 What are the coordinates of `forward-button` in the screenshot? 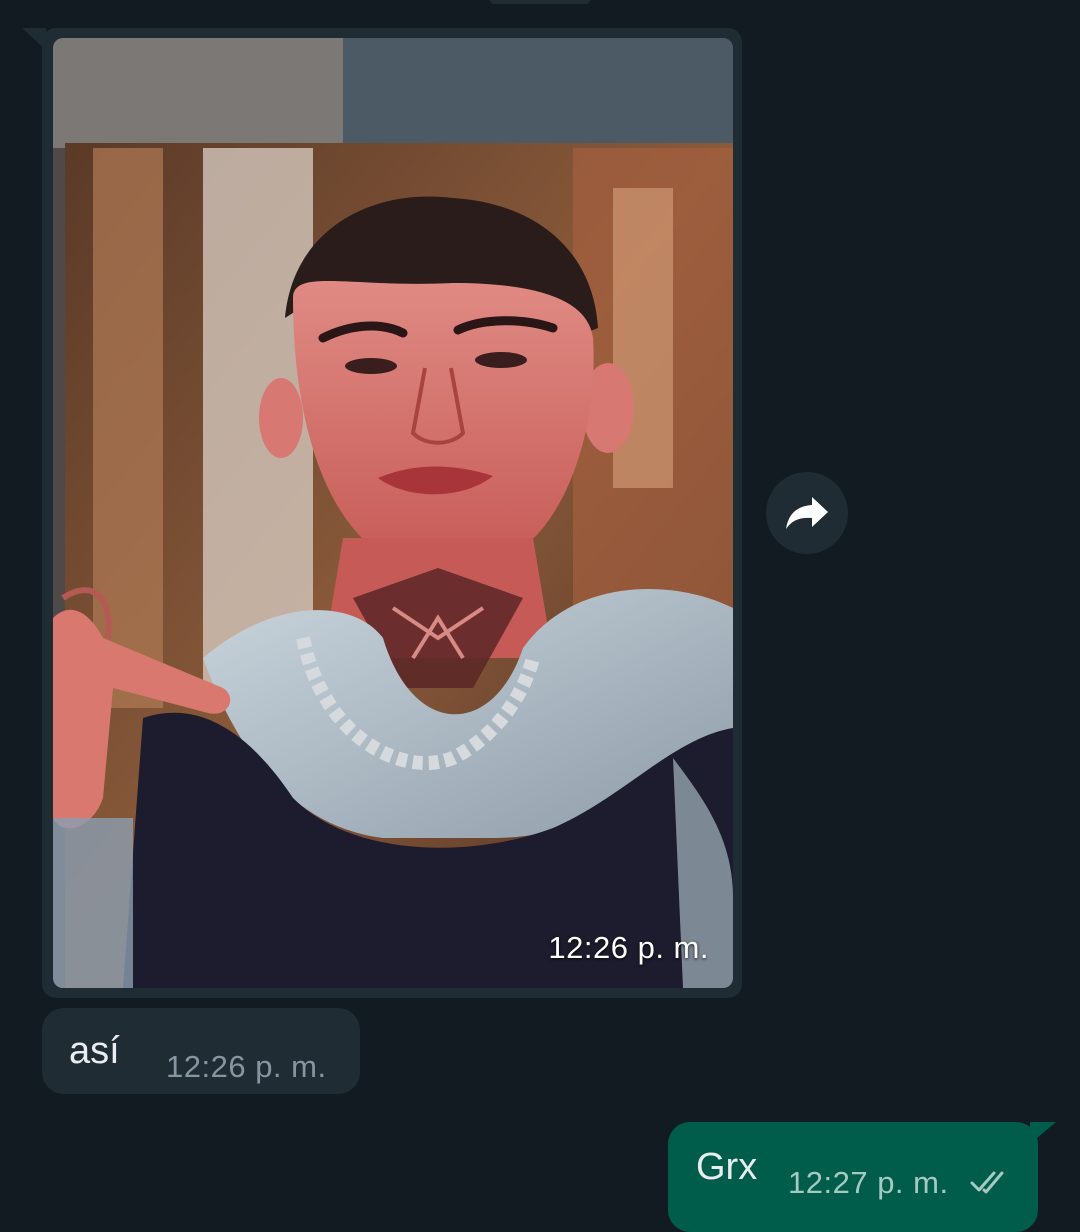 It's located at (807, 513).